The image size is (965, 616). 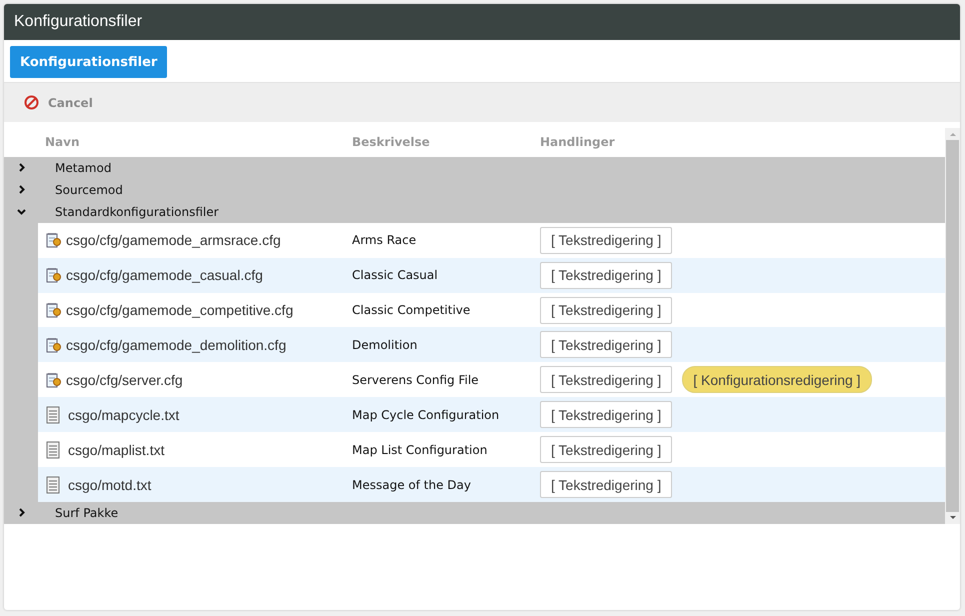 I want to click on chevron-down-icon, so click(x=21, y=211).